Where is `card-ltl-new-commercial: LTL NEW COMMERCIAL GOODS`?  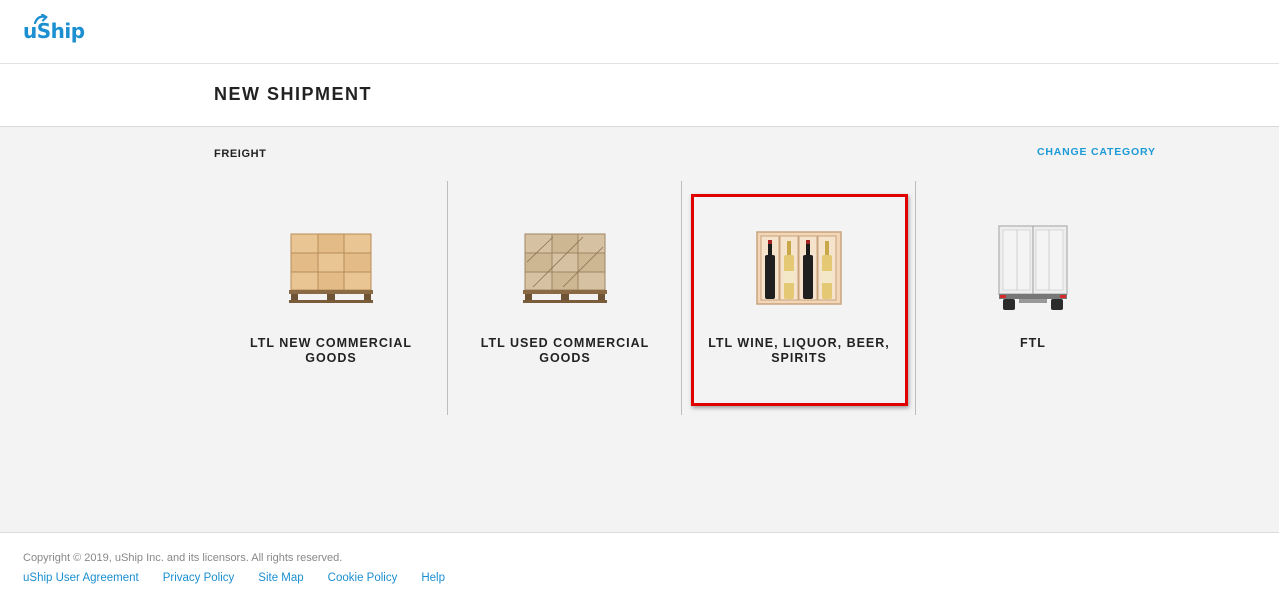
card-ltl-new-commercial: LTL NEW COMMERCIAL GOODS is located at coordinates (331, 298).